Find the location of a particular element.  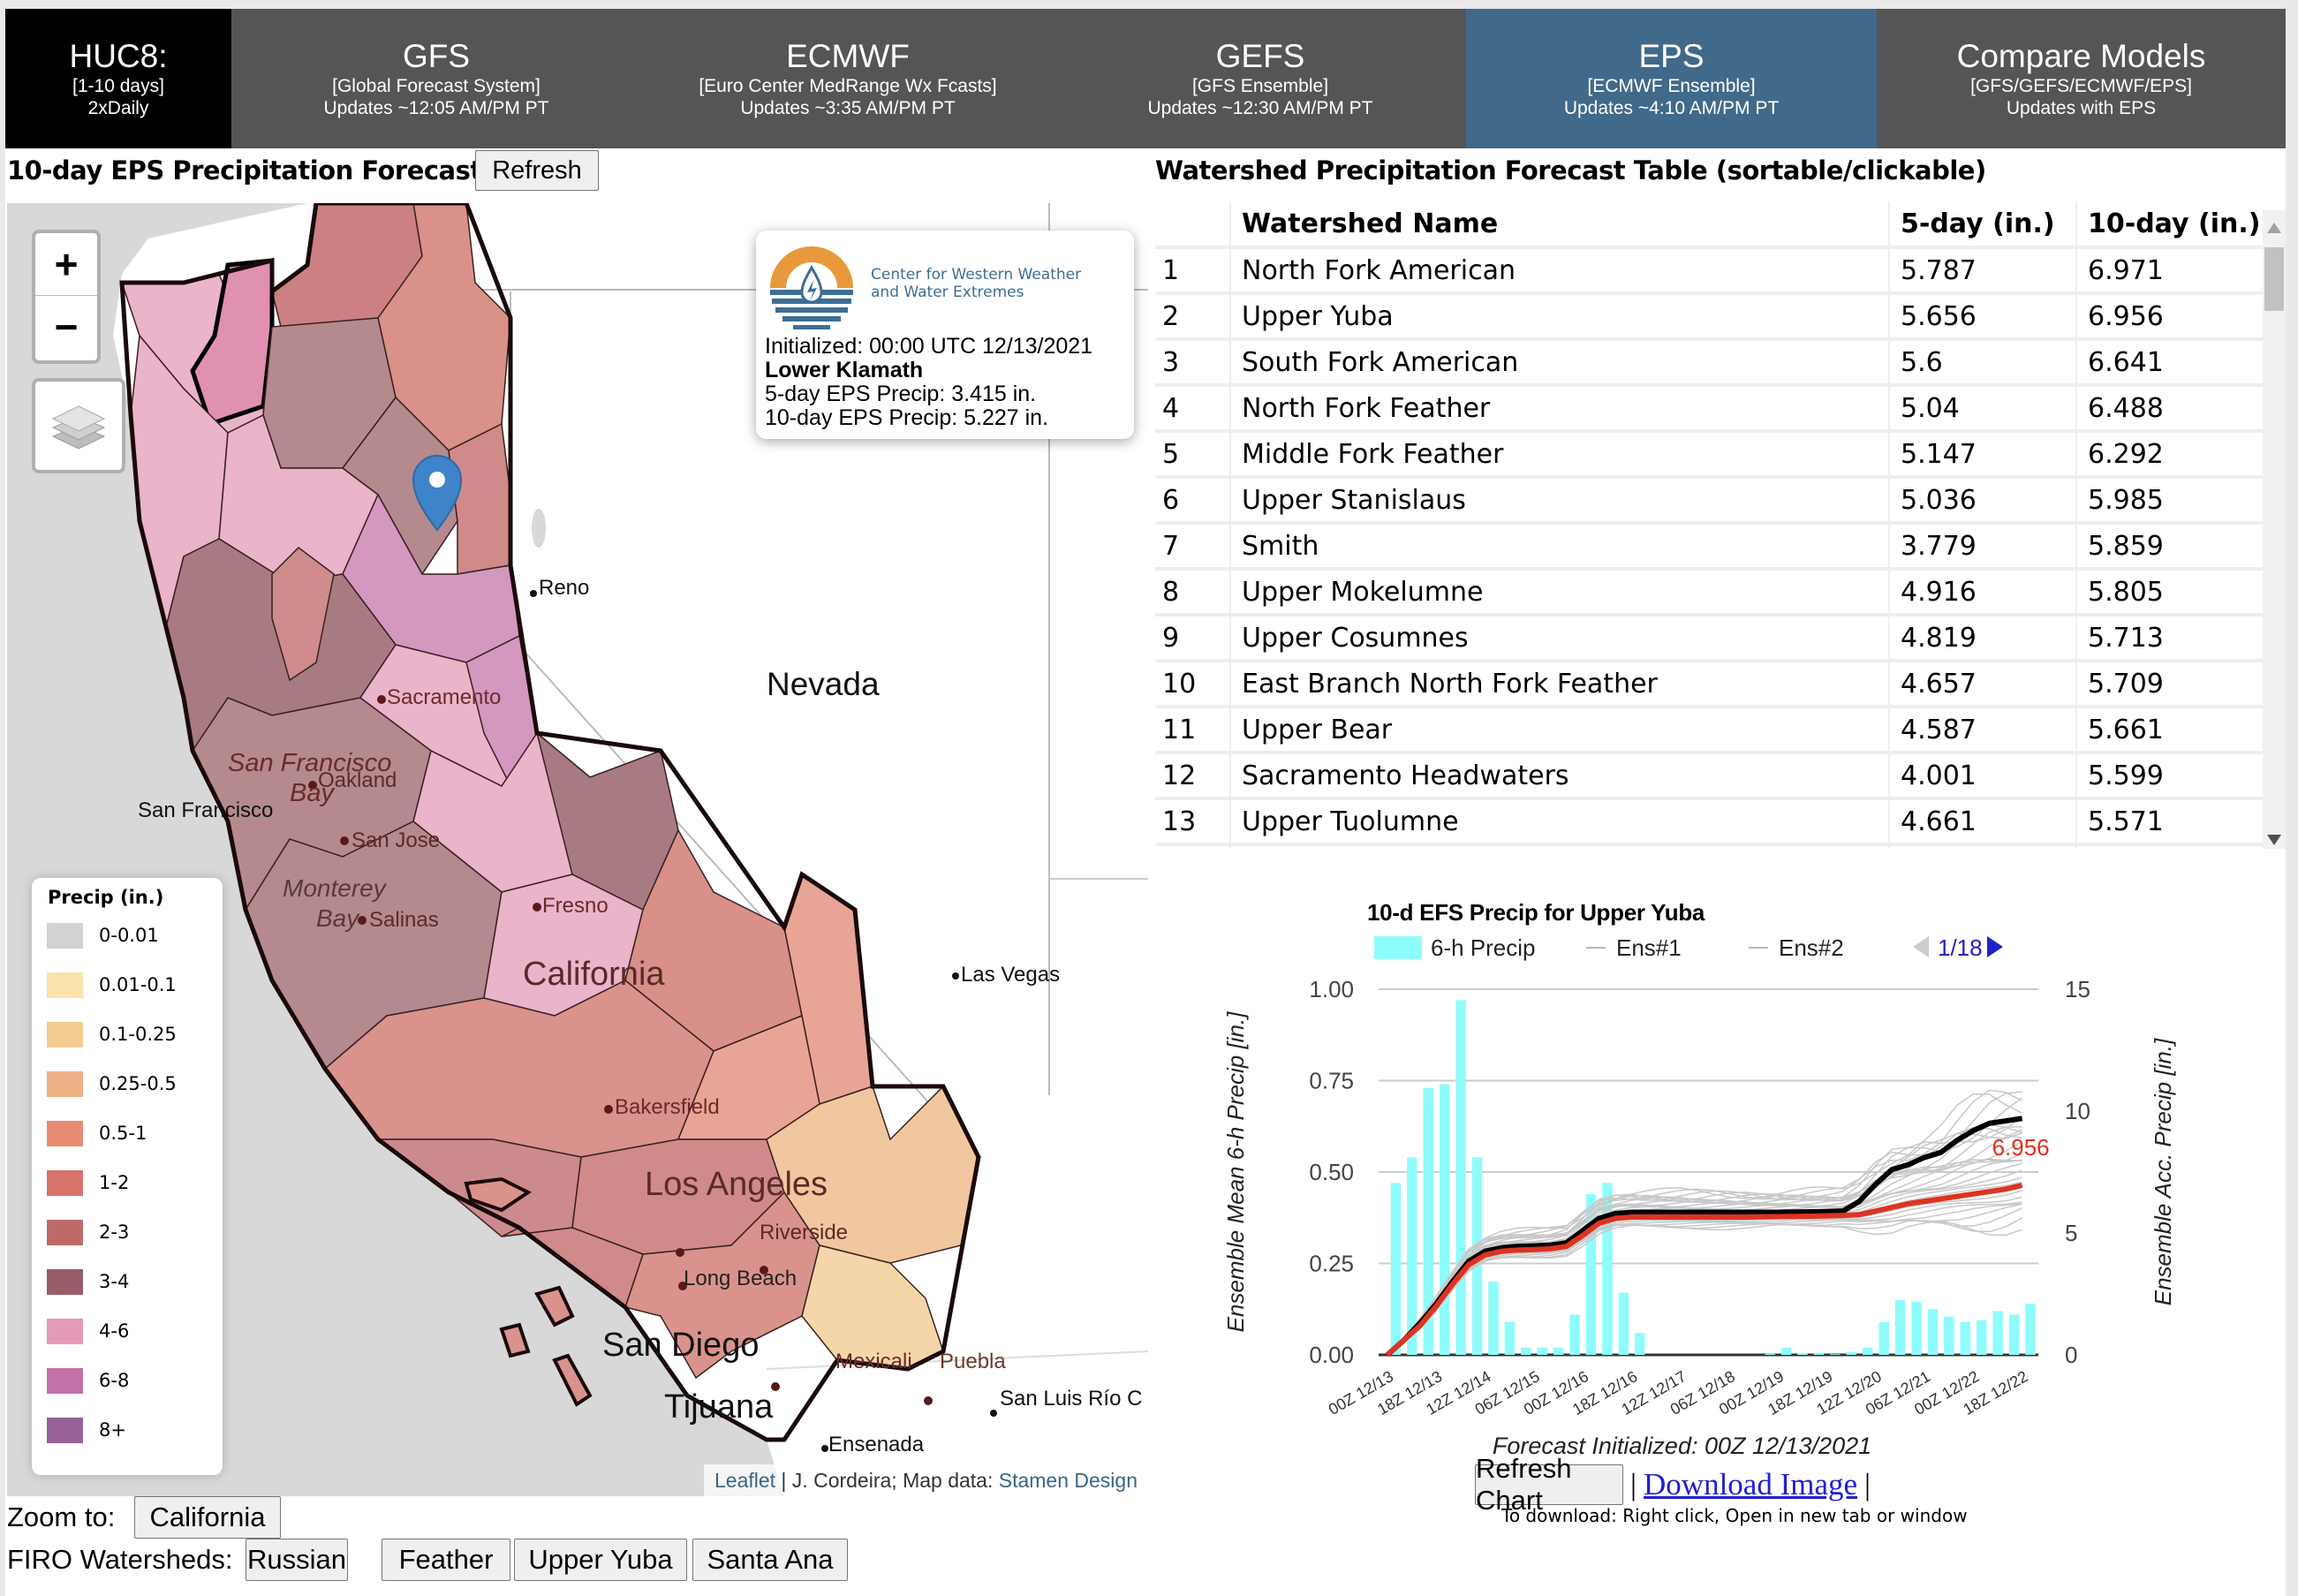

cell-rank: 11 is located at coordinates (1193, 730).